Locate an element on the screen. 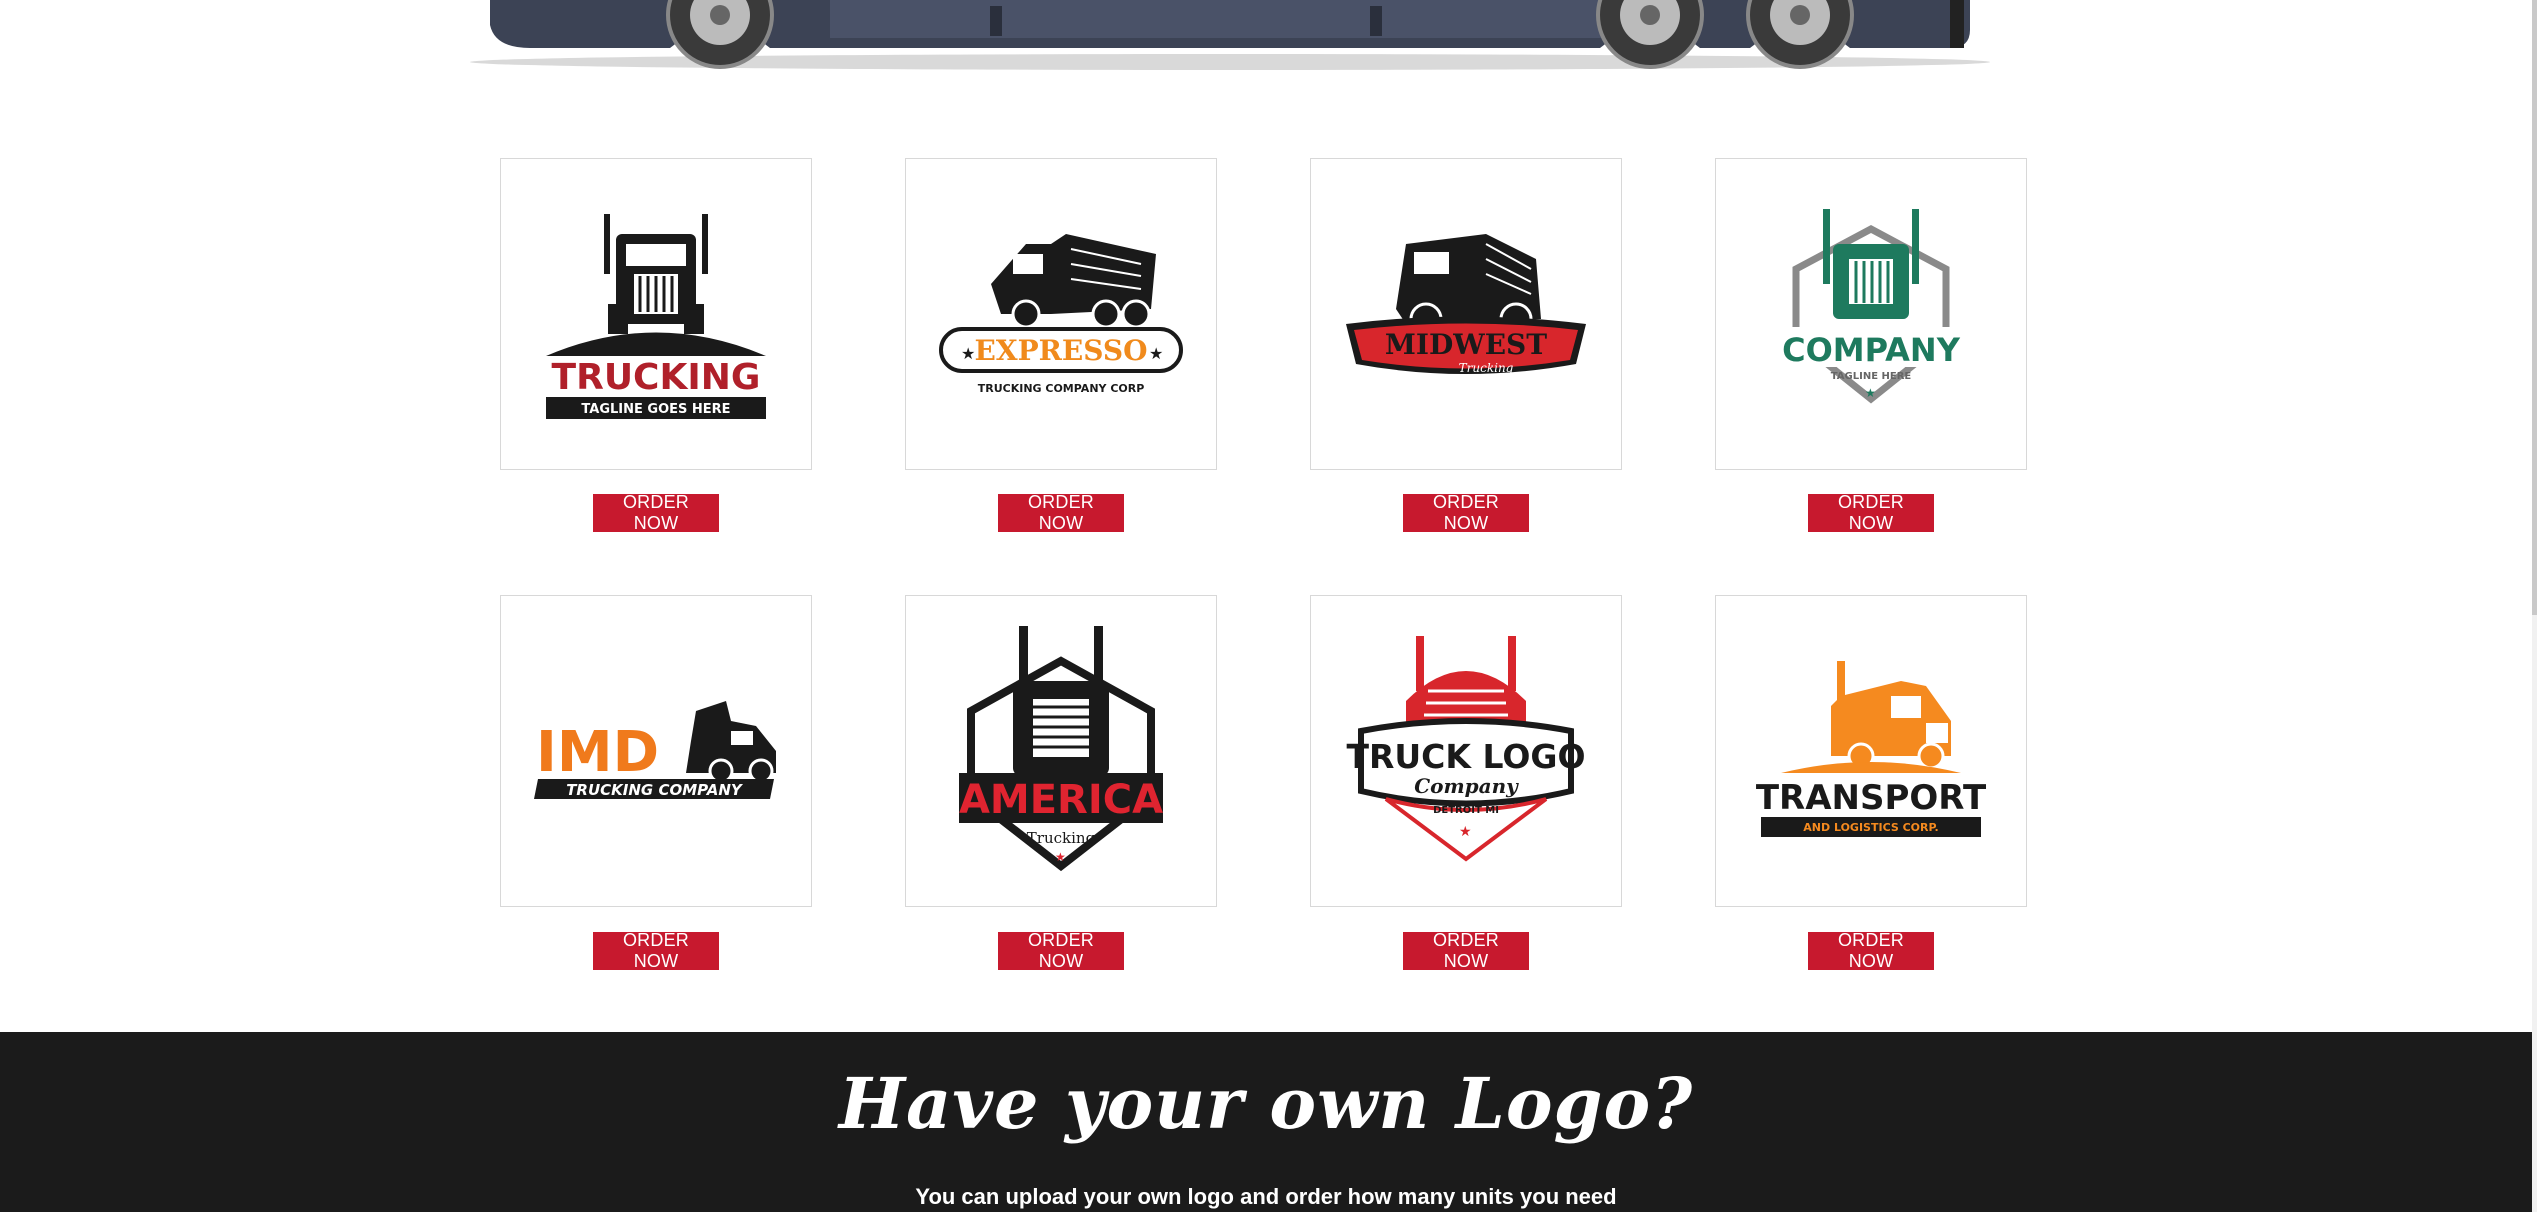  scrollbar is located at coordinates (2534, 606).